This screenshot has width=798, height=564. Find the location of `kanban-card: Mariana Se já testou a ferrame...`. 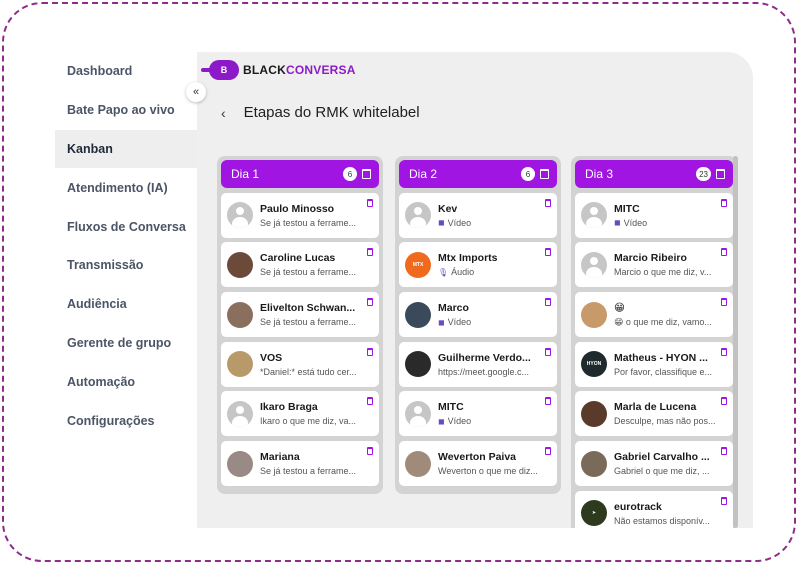

kanban-card: Mariana Se já testou a ferrame... is located at coordinates (300, 464).